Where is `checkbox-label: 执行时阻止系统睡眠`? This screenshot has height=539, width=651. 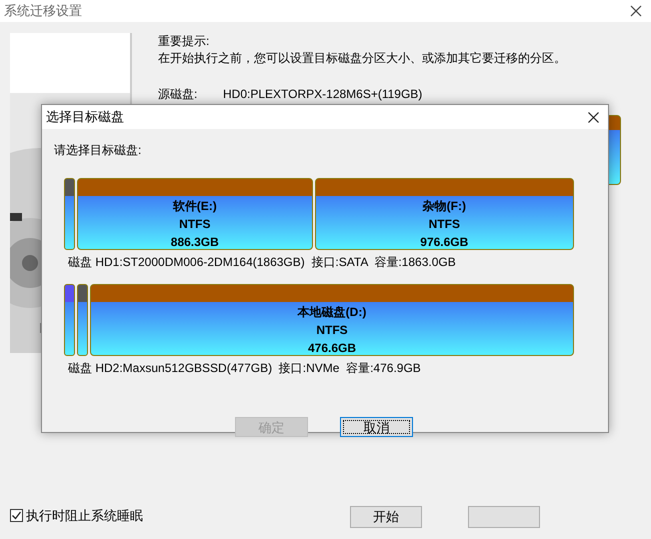
checkbox-label: 执行时阻止系统睡眠 is located at coordinates (84, 515).